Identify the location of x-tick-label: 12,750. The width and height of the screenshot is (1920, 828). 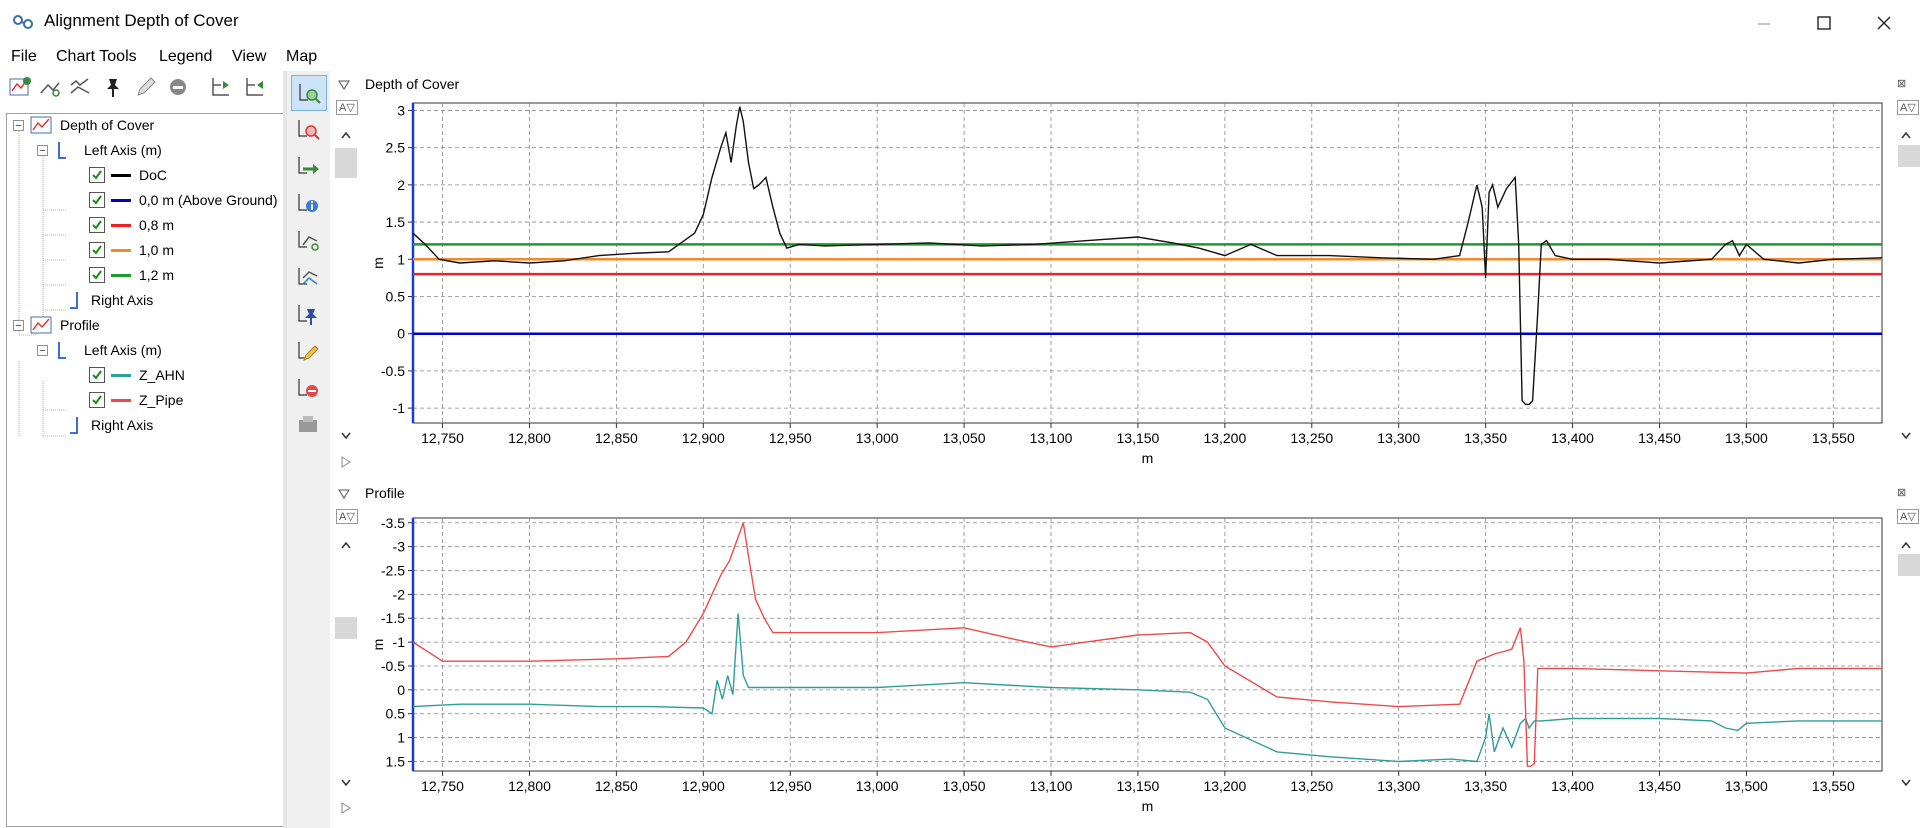
(442, 786).